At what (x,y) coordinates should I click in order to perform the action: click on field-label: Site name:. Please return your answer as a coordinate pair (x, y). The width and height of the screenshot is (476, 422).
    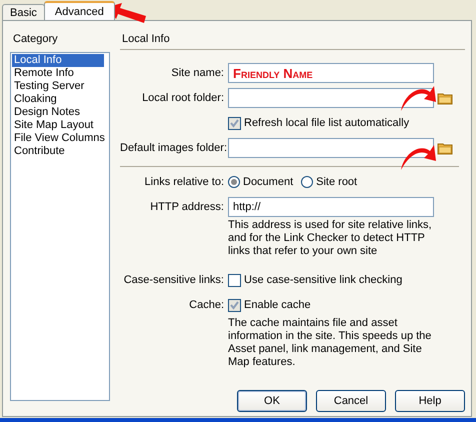
    Looking at the image, I should click on (197, 73).